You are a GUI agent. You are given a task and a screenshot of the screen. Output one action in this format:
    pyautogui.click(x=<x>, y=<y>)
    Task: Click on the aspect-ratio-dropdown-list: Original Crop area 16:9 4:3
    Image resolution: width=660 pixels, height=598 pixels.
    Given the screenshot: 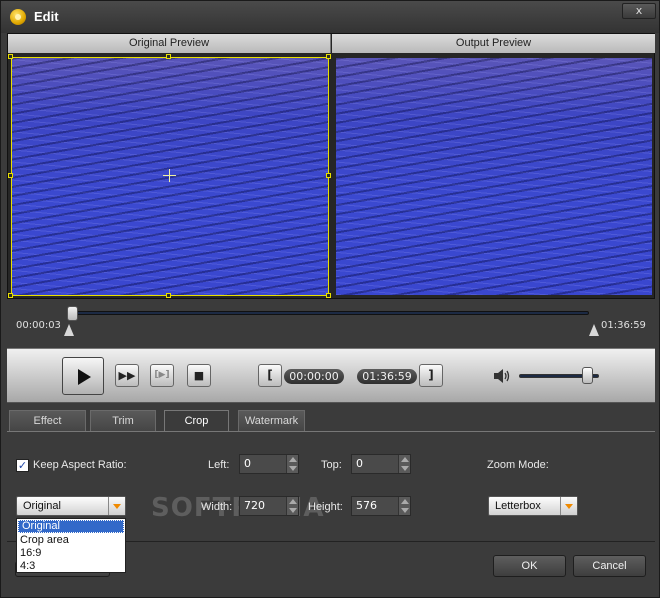 What is the action you would take?
    pyautogui.click(x=71, y=545)
    